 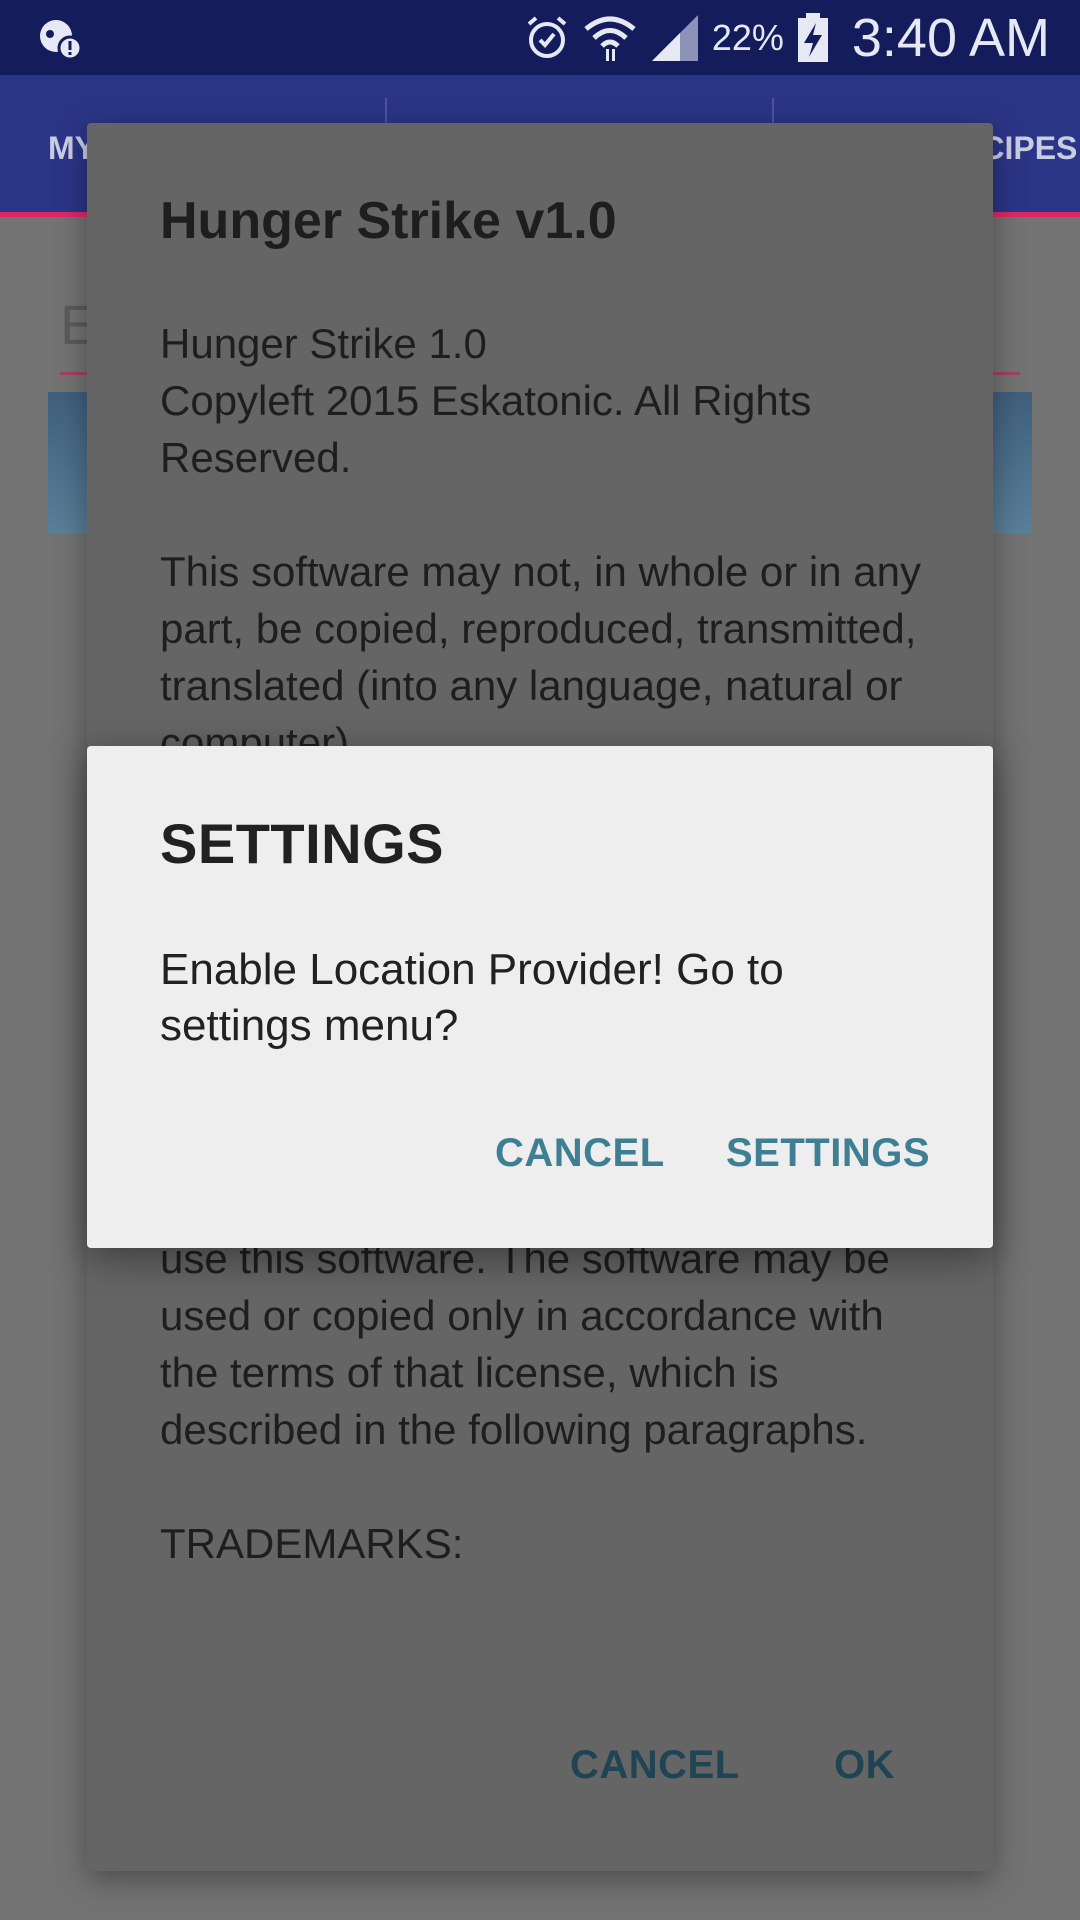 What do you see at coordinates (388, 221) in the screenshot?
I see `about-dialog-title: Hunger Strike v1.0` at bounding box center [388, 221].